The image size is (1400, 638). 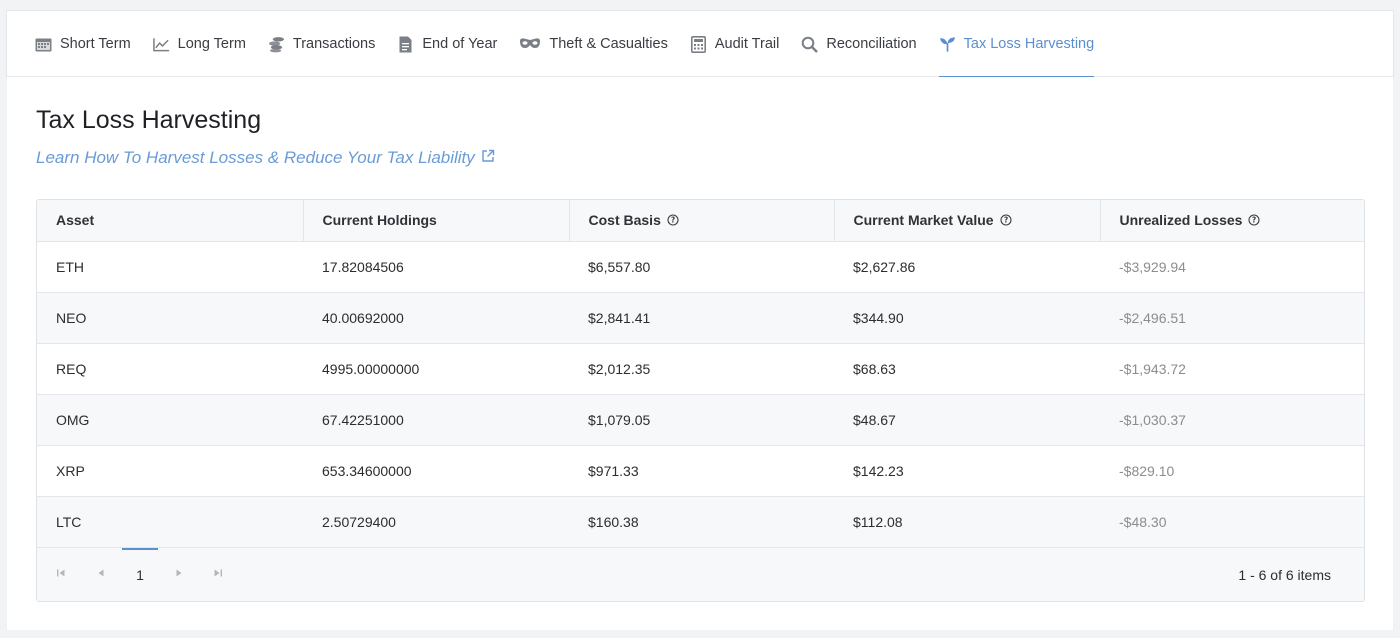 I want to click on first-page-icon, so click(x=61, y=574).